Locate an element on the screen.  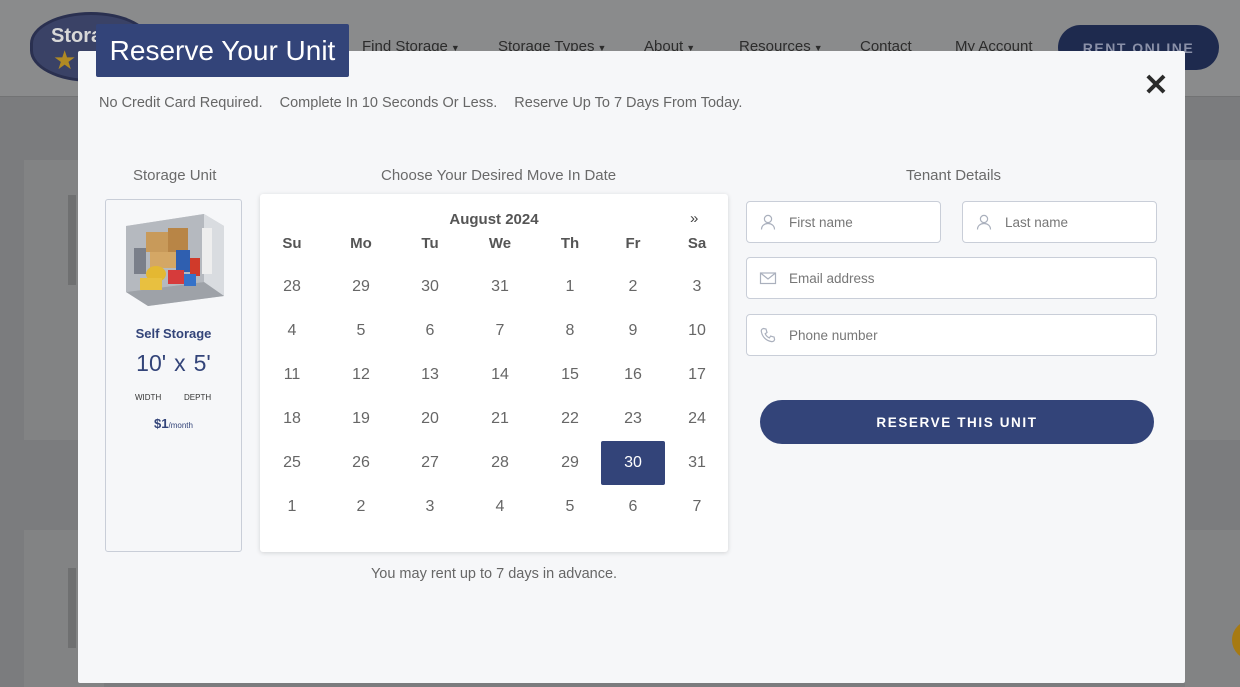
last-name-input is located at coordinates (1076, 222).